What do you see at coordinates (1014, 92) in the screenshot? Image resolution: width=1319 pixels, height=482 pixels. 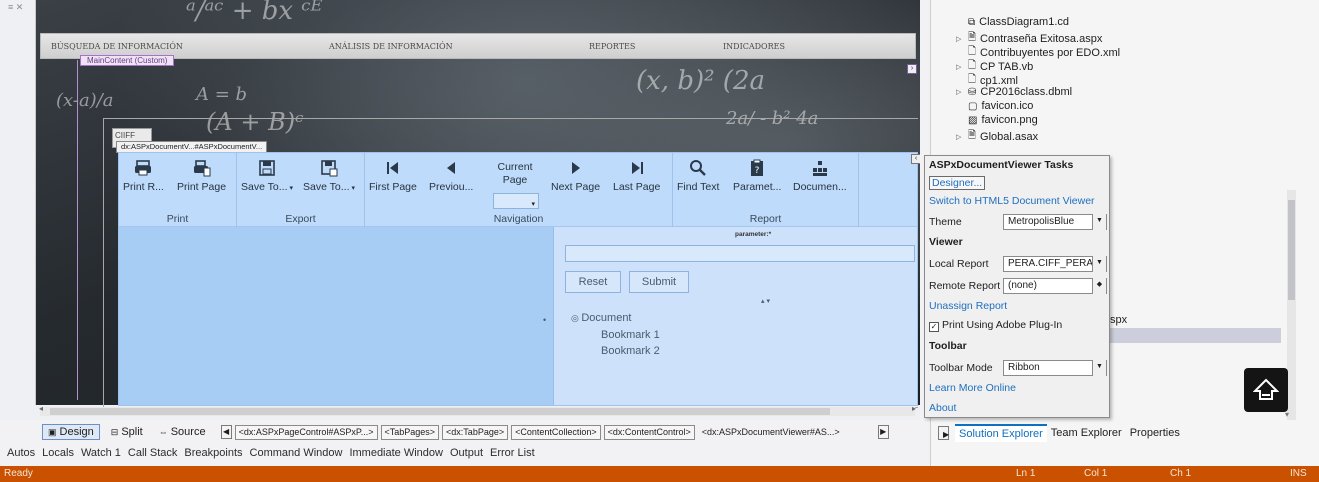 I see `solution-item: ▷ ⛁ CP2016class.dbml` at bounding box center [1014, 92].